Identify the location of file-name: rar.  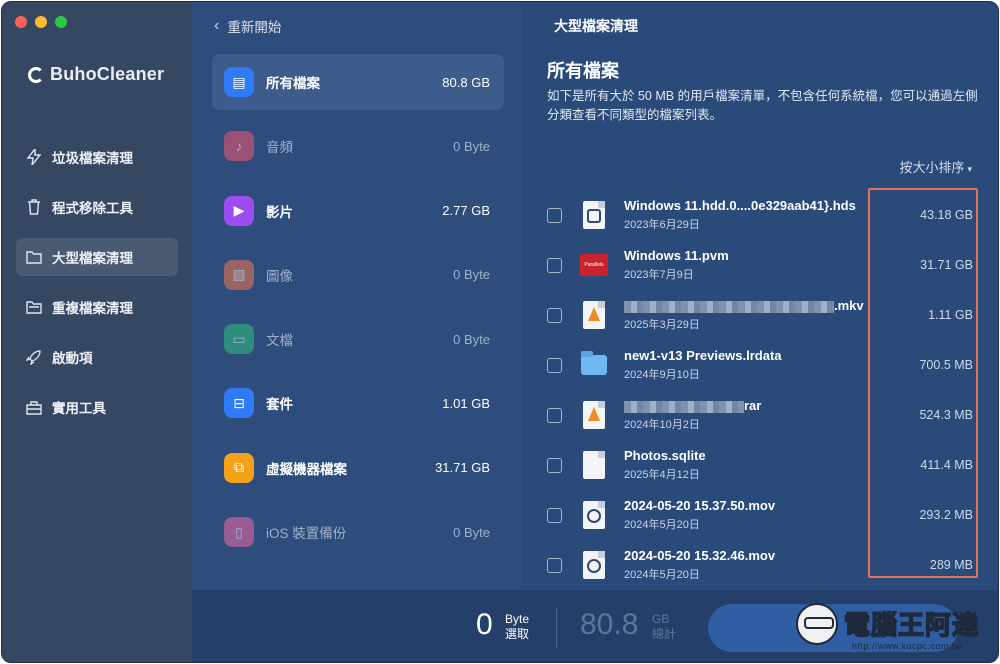
(753, 405).